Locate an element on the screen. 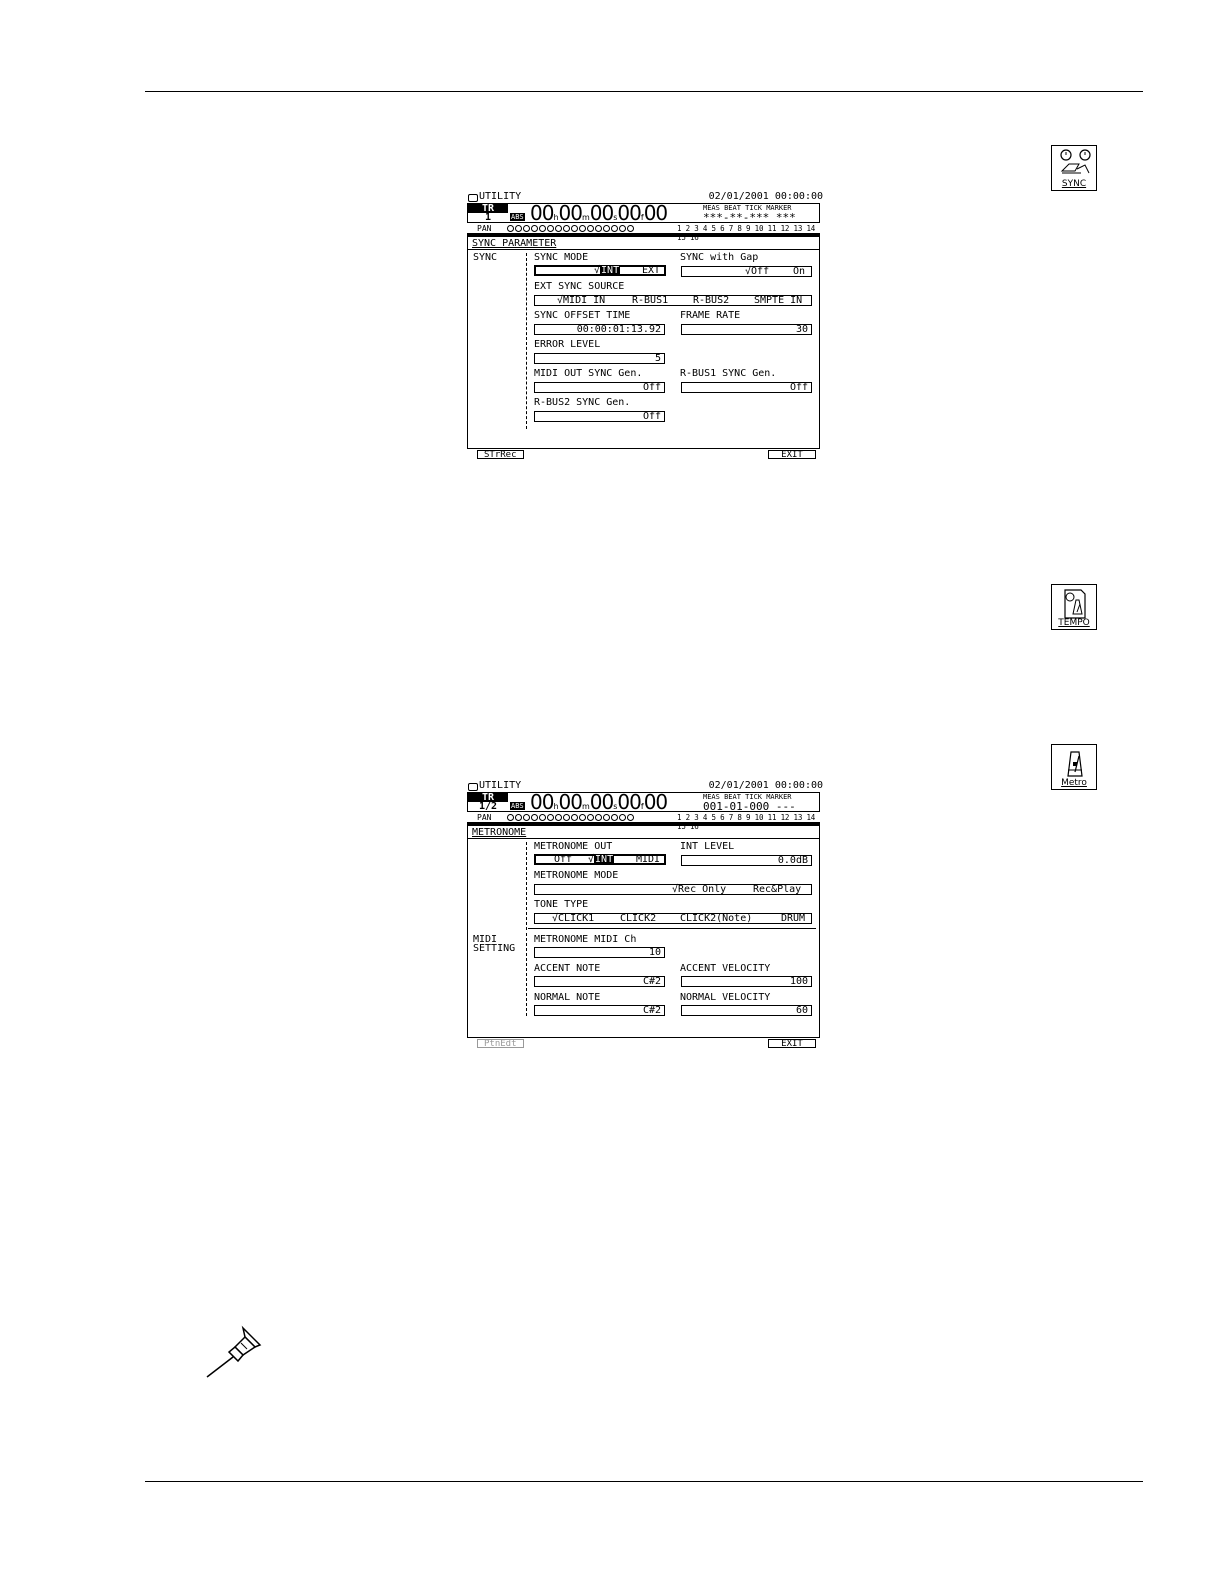  sync-icon: SYNC is located at coordinates (1074, 168).